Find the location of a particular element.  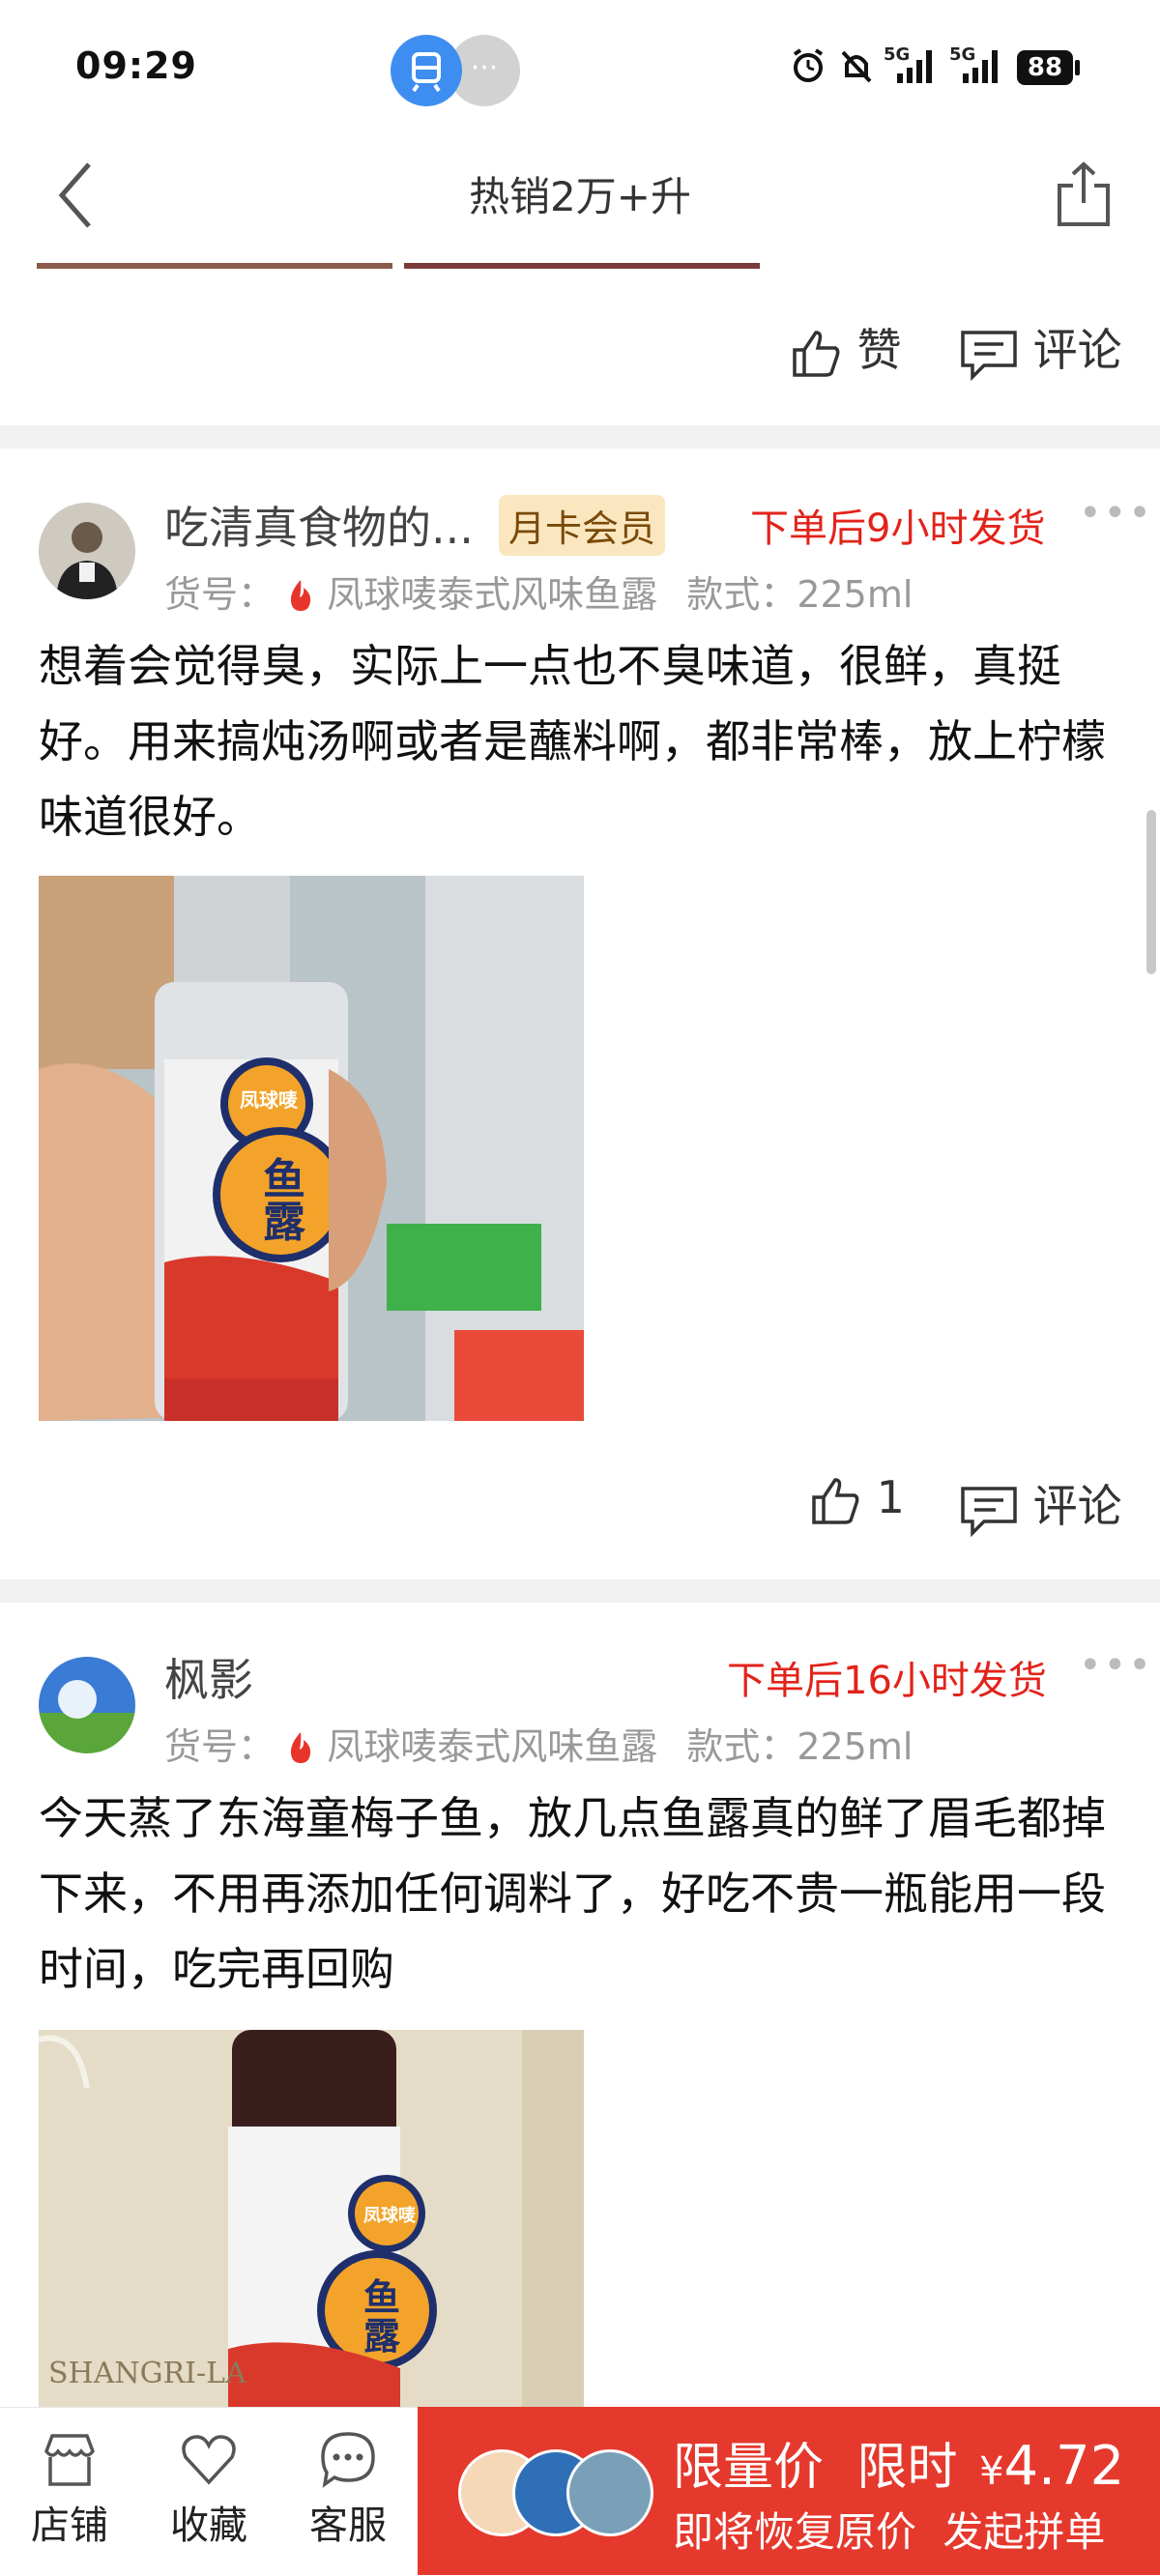

like-count: 1 is located at coordinates (890, 1497).